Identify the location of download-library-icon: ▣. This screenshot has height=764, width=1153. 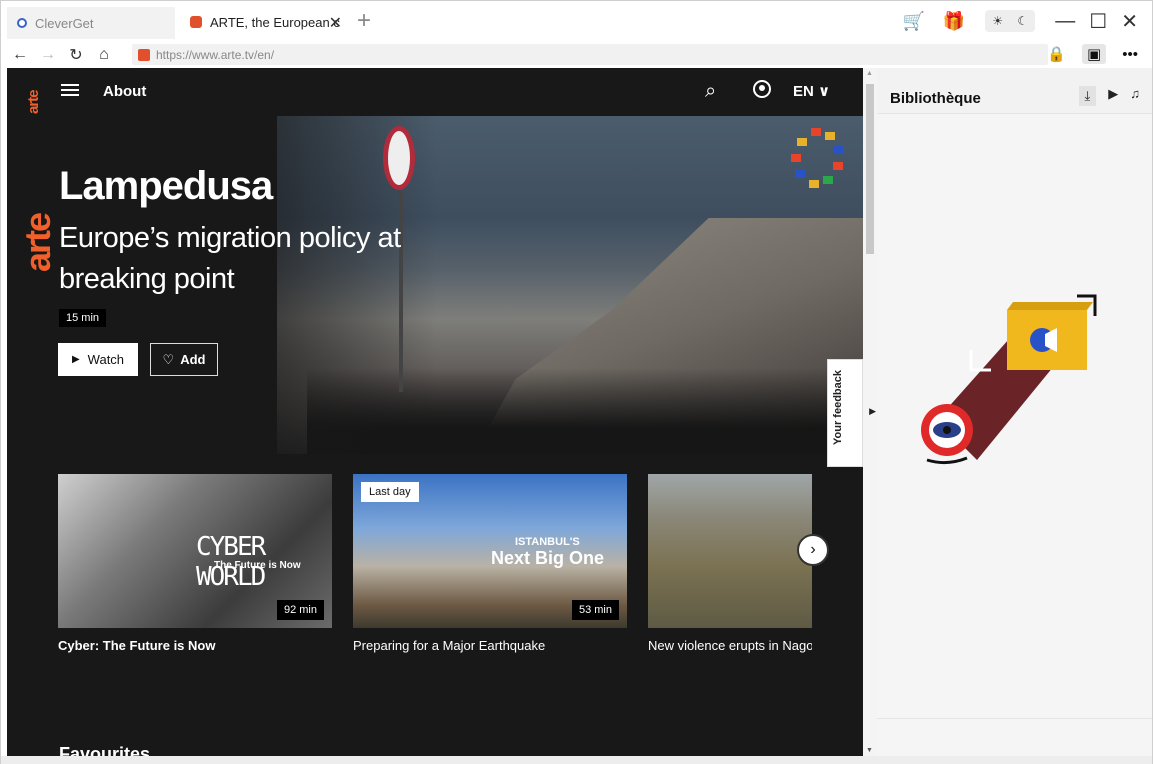
(1094, 54).